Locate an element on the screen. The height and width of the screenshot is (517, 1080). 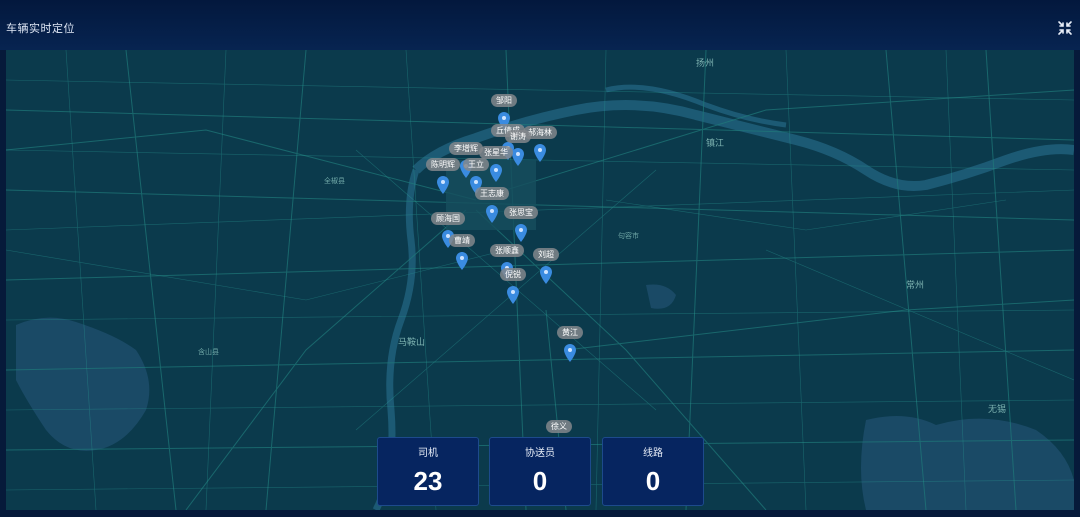
header-bar: 车辆实时定位 is located at coordinates (540, 25).